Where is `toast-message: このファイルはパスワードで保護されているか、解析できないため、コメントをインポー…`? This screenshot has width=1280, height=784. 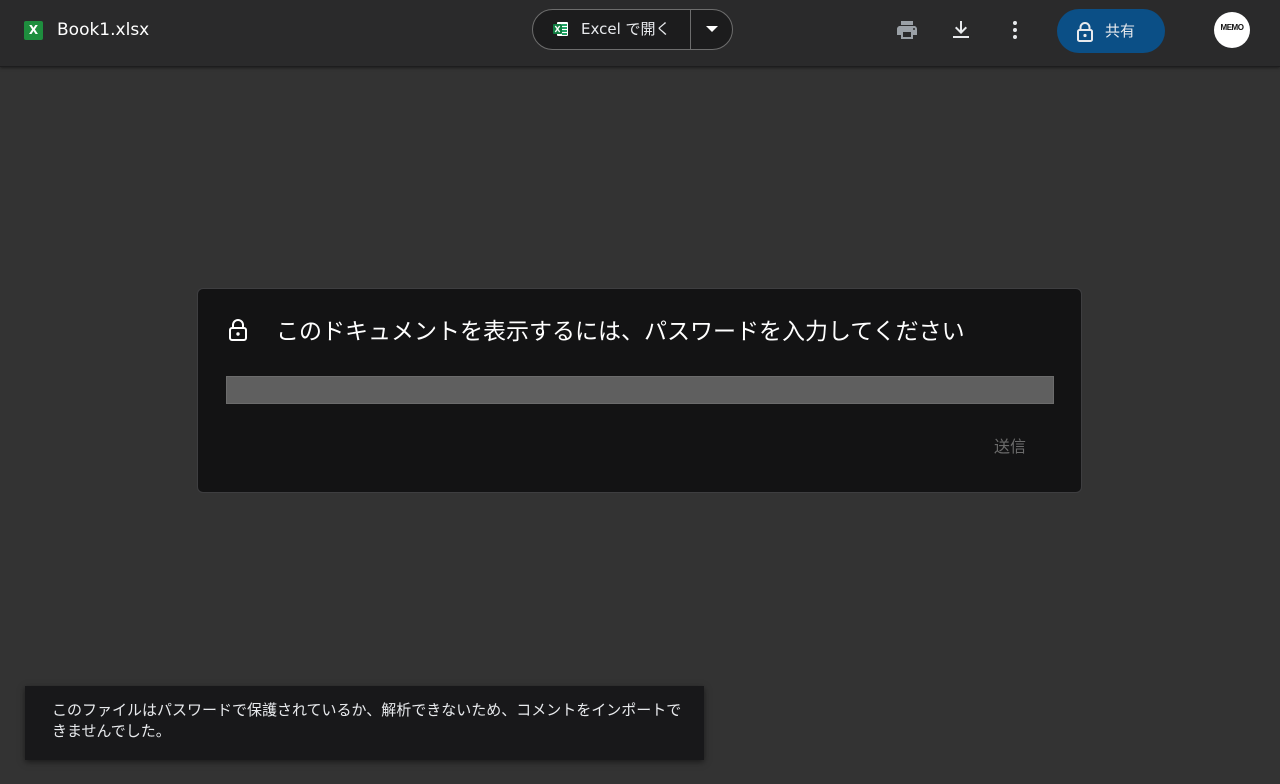
toast-message: このファイルはパスワードで保護されているか、解析できないため、コメントをインポー… is located at coordinates (367, 720).